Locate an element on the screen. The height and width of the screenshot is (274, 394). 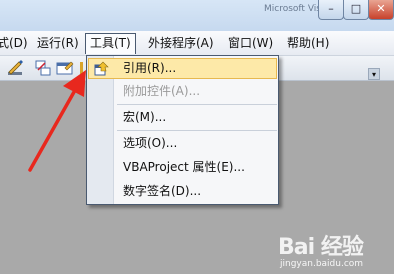
menu-window: 窗口(W) is located at coordinates (250, 43).